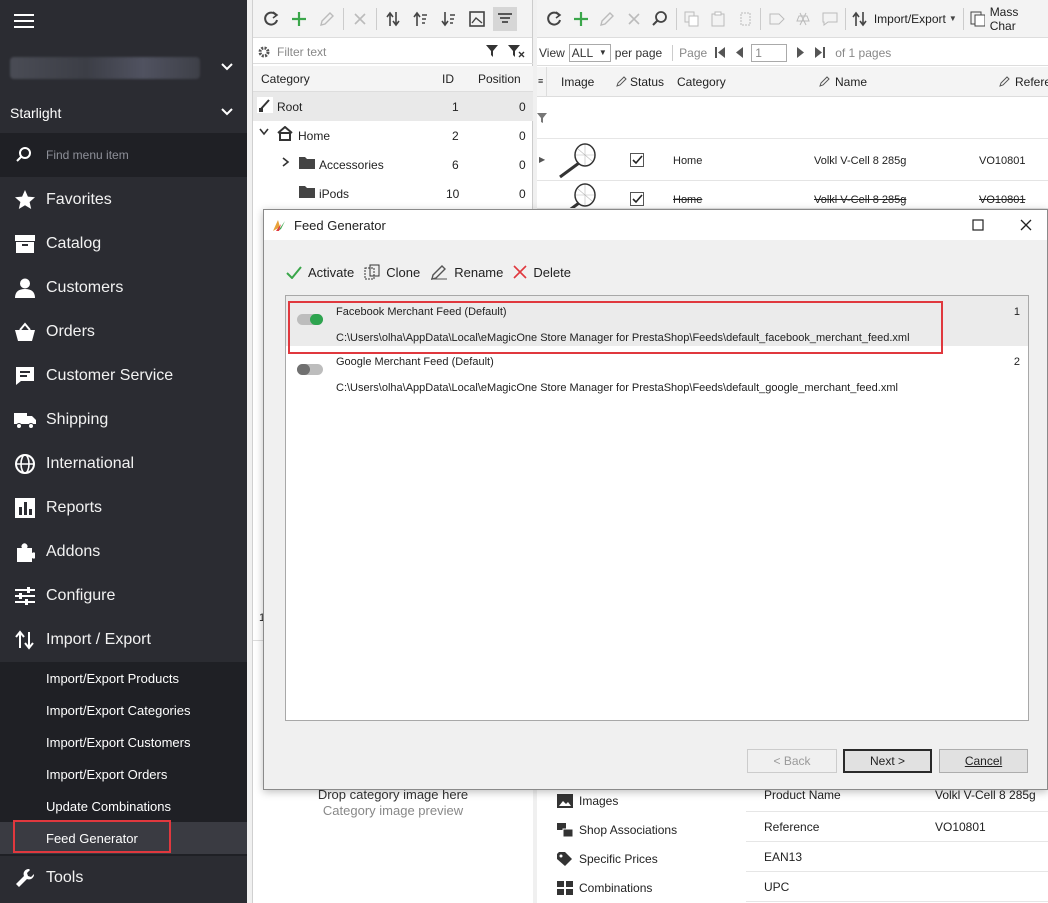  Describe the element at coordinates (123, 552) in the screenshot. I see `menu-addons: Addons` at that location.